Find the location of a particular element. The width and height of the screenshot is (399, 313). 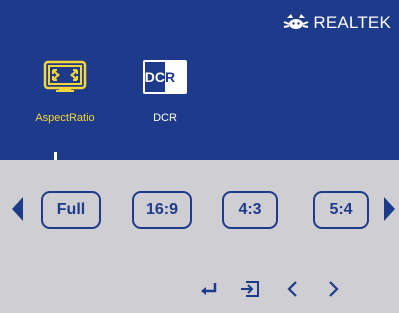

chevron-right-icon is located at coordinates (334, 289).